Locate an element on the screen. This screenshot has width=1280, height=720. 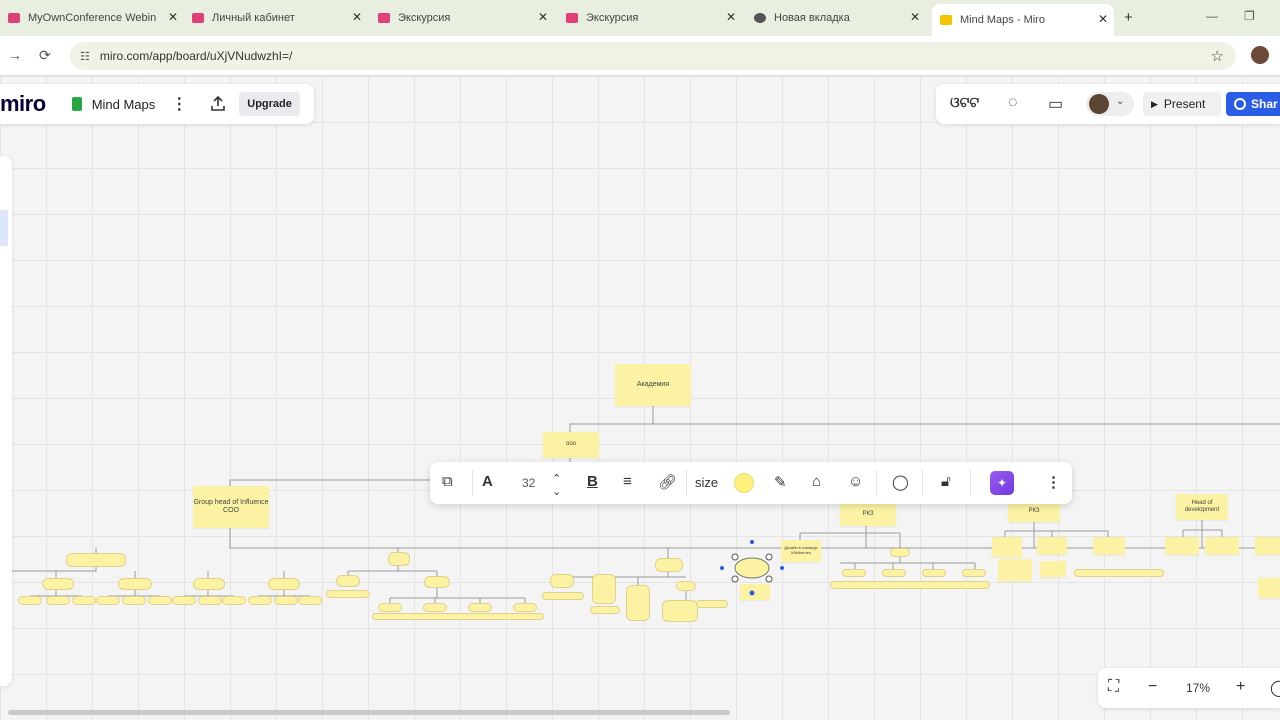
collaborator-avatar-button: ⌄ is located at coordinates (1110, 104).